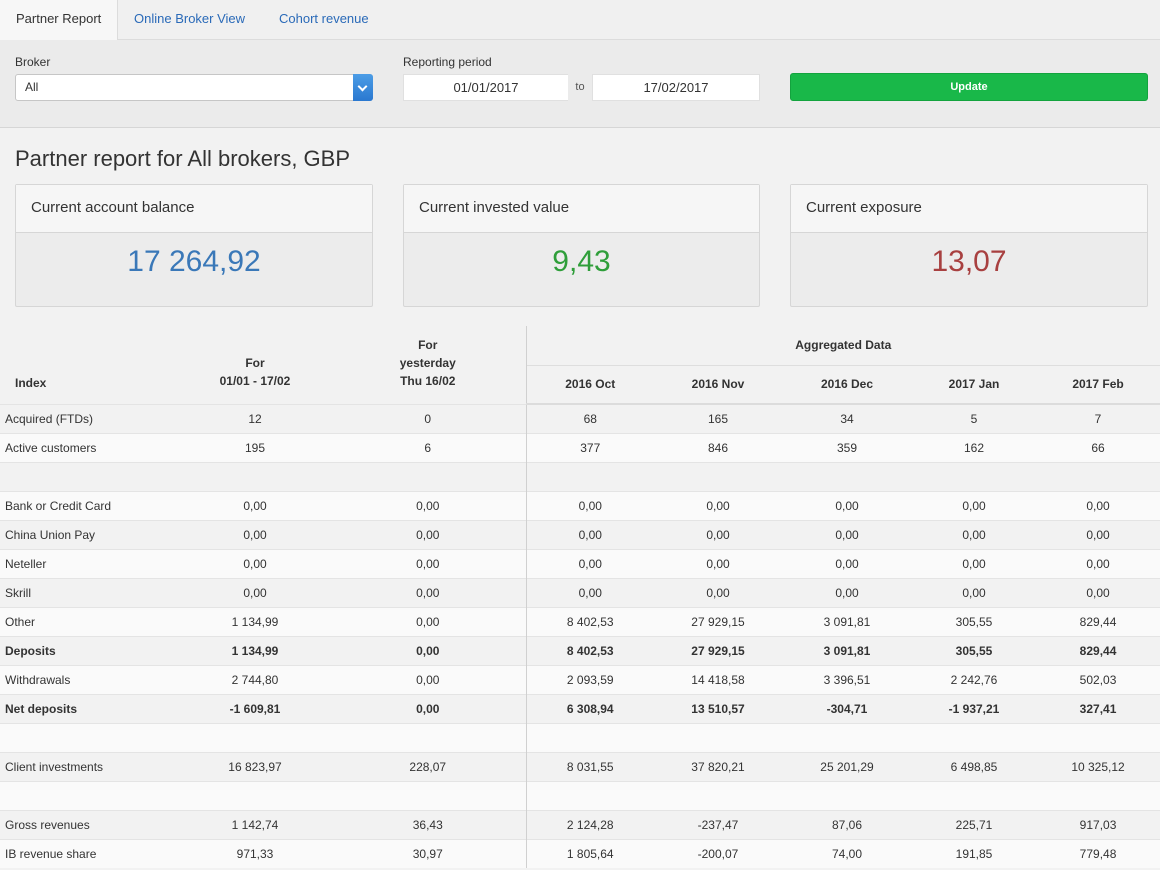  What do you see at coordinates (324, 20) in the screenshot?
I see `tab-cohort-revenue: Cohort revenue` at bounding box center [324, 20].